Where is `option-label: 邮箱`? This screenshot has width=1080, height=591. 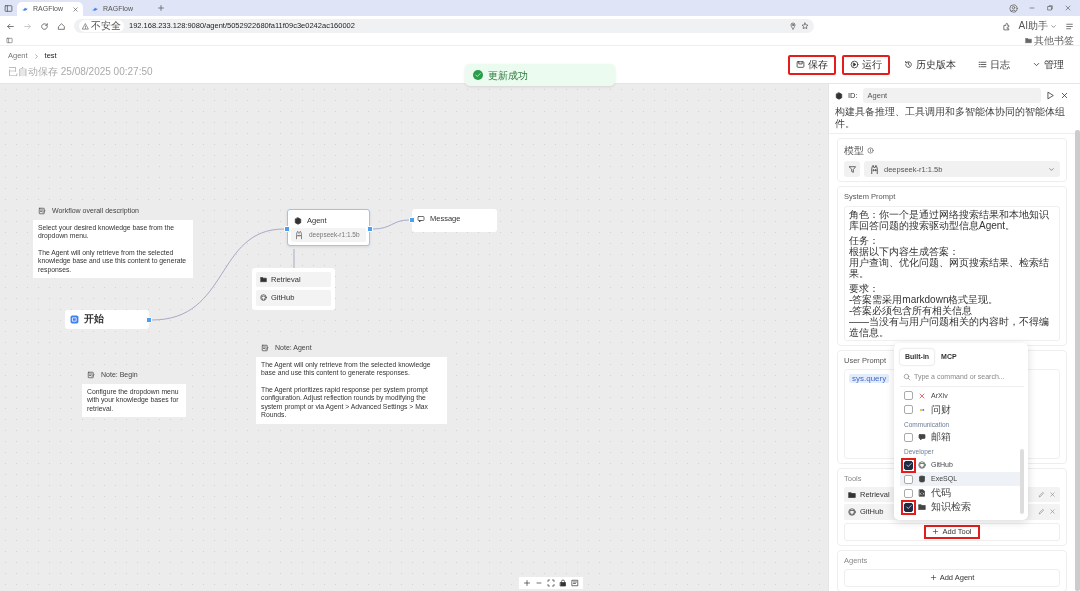 option-label: 邮箱 is located at coordinates (941, 437).